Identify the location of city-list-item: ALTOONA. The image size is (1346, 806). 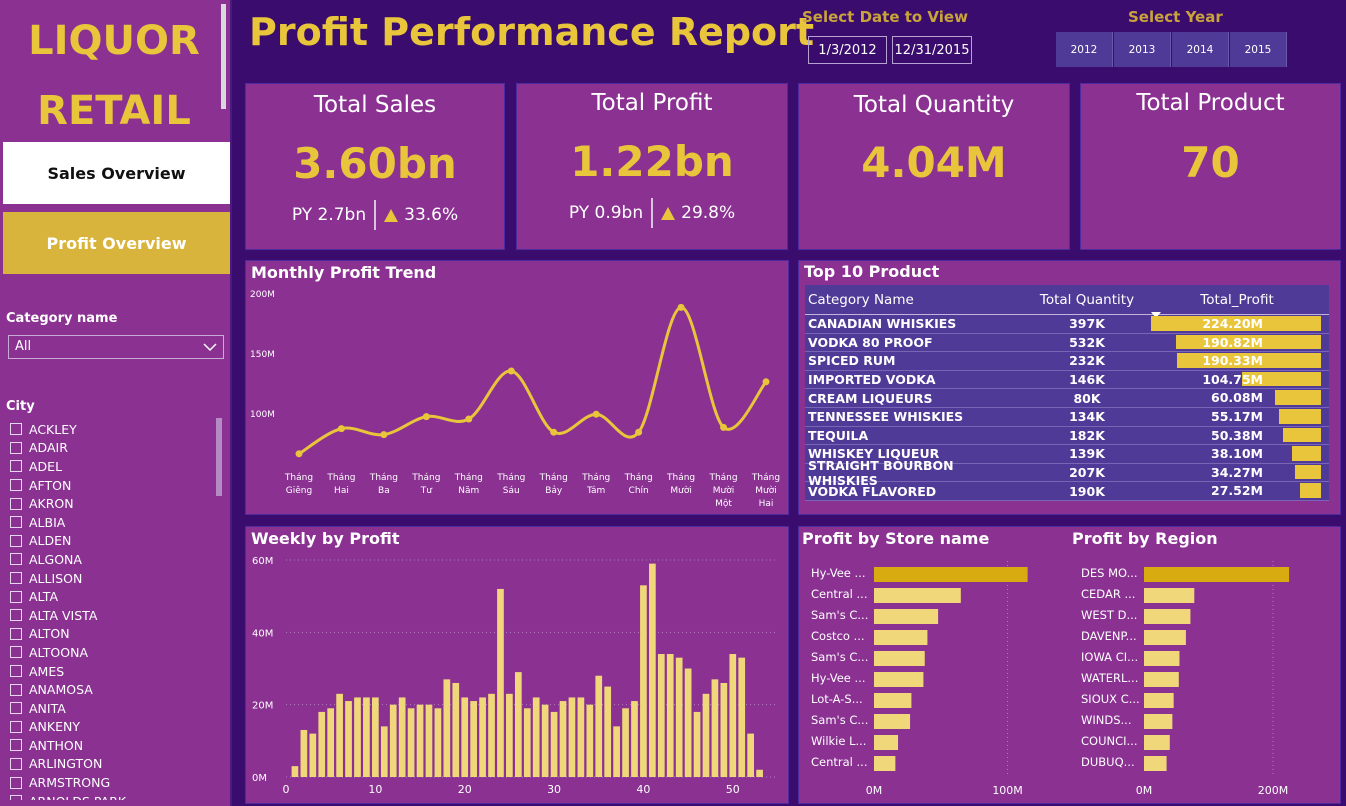
(110, 652).